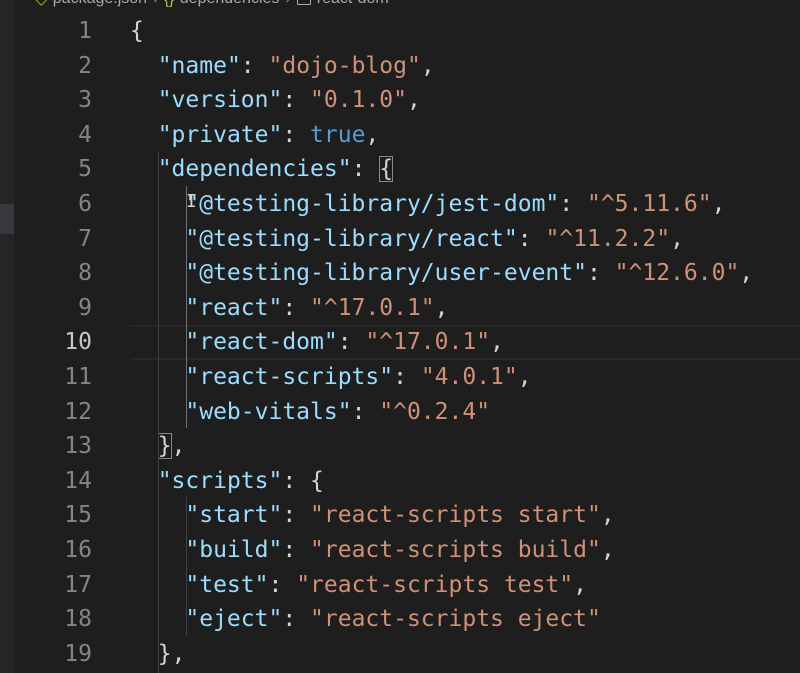 Image resolution: width=800 pixels, height=673 pixels. Describe the element at coordinates (400, 169) in the screenshot. I see `code-line: 5 "dependencies": {` at that location.